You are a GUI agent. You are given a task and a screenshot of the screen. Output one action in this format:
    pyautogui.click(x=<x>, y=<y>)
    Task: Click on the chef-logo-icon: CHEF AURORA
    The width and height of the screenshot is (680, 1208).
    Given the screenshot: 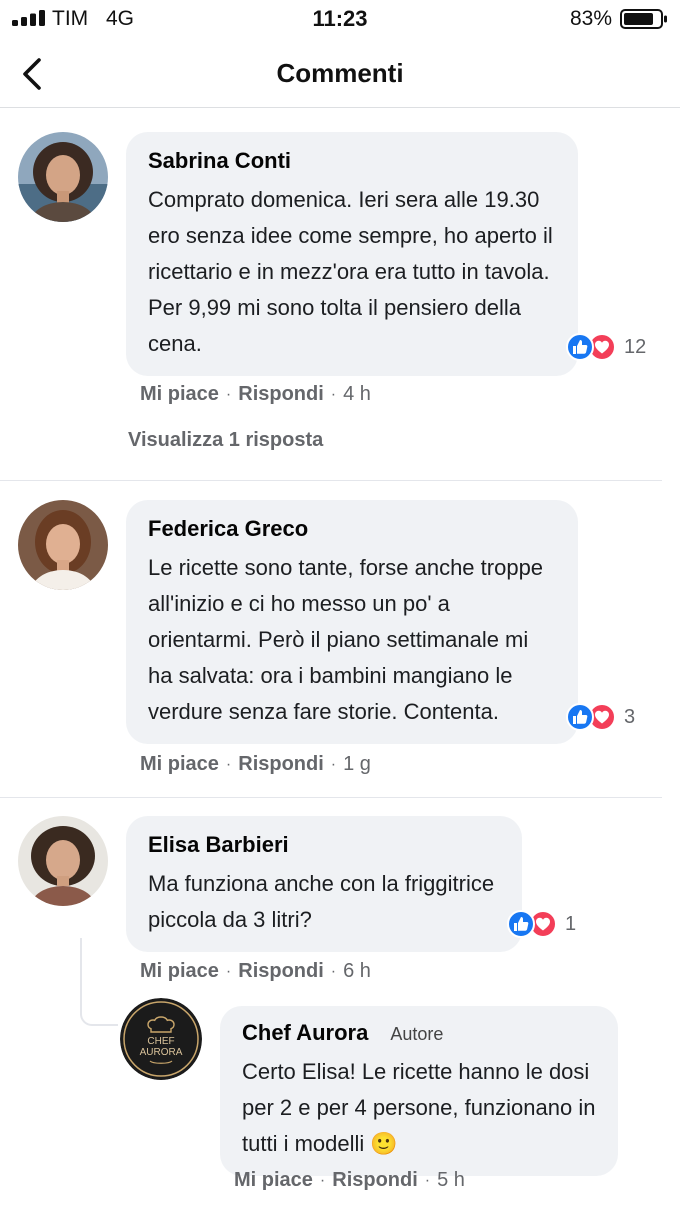 What is the action you would take?
    pyautogui.click(x=161, y=1039)
    